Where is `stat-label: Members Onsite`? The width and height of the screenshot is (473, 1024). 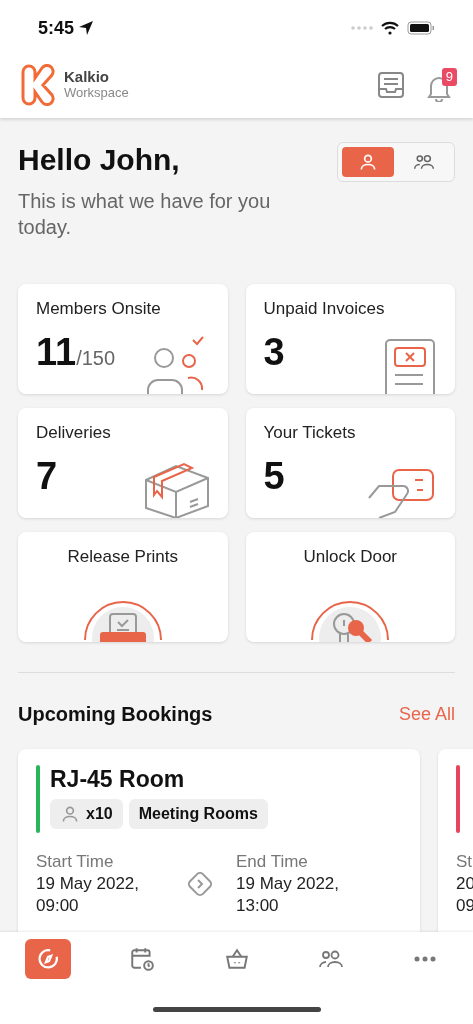 stat-label: Members Onsite is located at coordinates (99, 309).